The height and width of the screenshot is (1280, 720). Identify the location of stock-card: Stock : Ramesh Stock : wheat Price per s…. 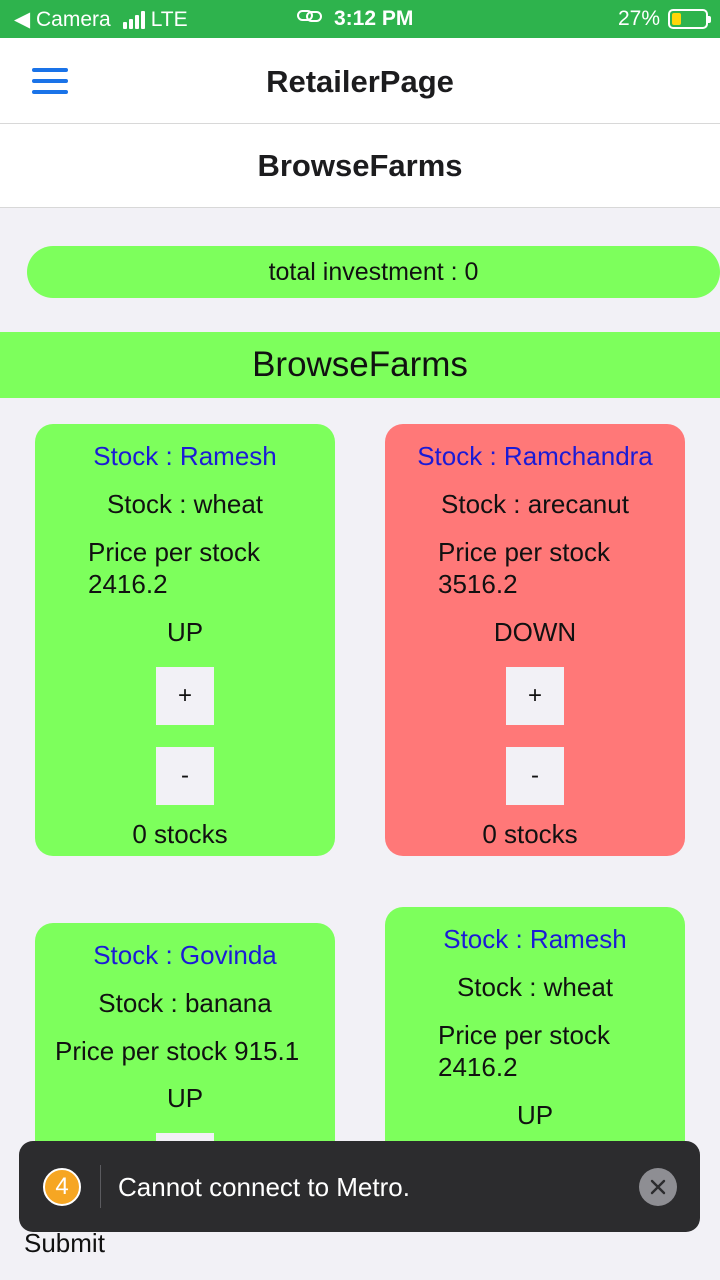
(185, 640).